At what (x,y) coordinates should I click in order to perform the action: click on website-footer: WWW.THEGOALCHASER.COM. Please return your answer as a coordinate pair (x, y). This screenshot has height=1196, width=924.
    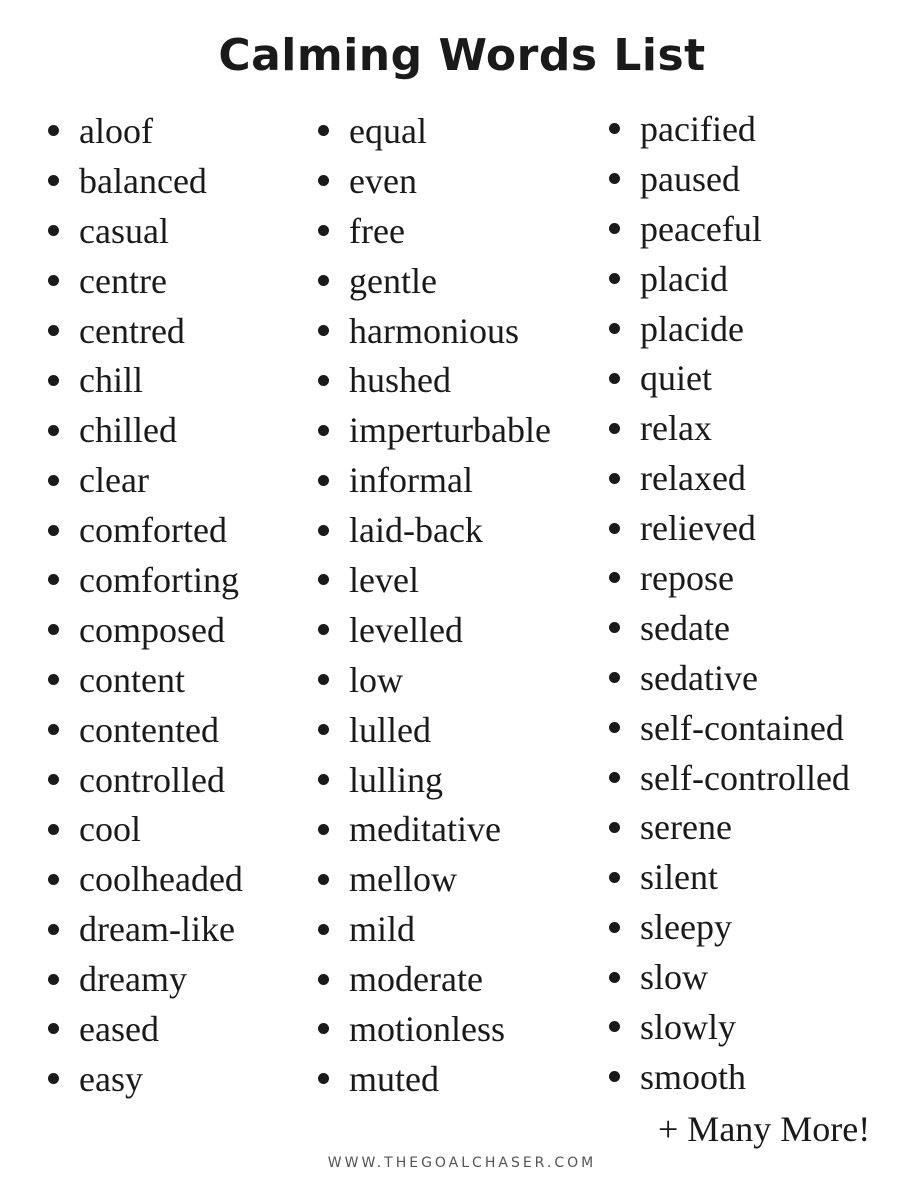
    Looking at the image, I should click on (462, 1163).